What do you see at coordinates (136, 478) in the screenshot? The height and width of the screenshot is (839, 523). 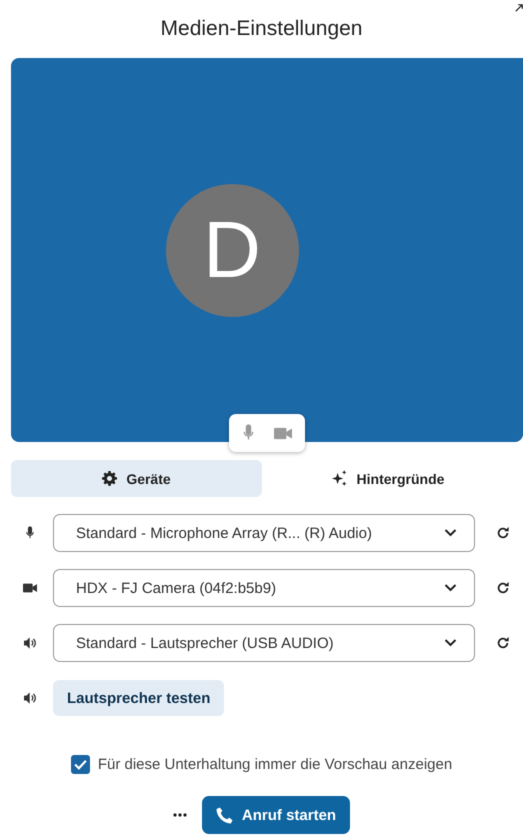 I see `tab: Geräte` at bounding box center [136, 478].